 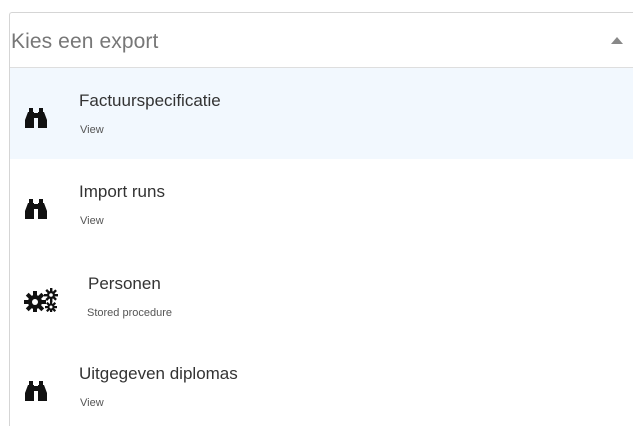 What do you see at coordinates (41, 300) in the screenshot?
I see `cogs-icon` at bounding box center [41, 300].